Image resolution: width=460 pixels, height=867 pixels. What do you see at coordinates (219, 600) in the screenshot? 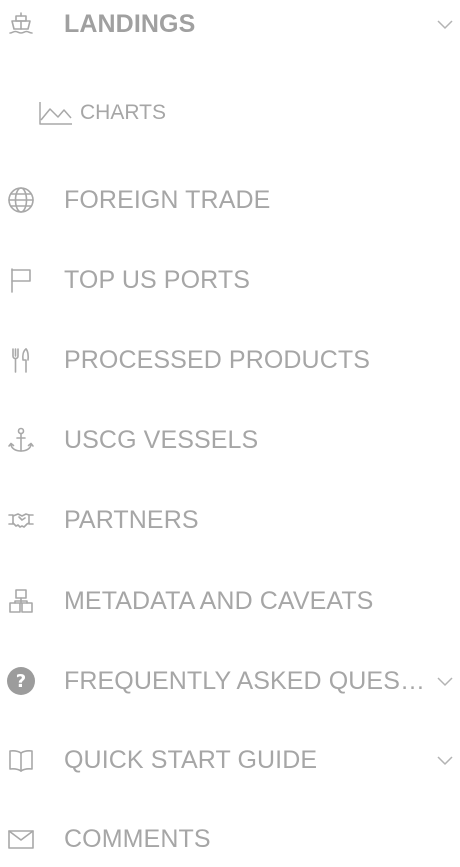
I see `nav-item-label: METADATA AND CAVEATS` at bounding box center [219, 600].